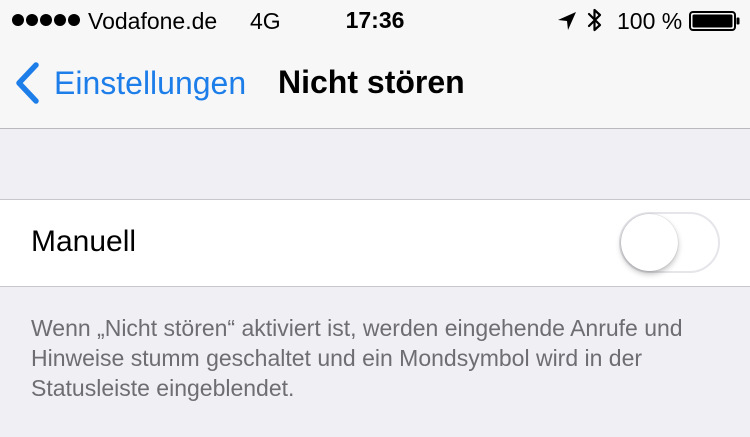 This screenshot has height=437, width=750. What do you see at coordinates (84, 241) in the screenshot?
I see `manual-label: Manuell` at bounding box center [84, 241].